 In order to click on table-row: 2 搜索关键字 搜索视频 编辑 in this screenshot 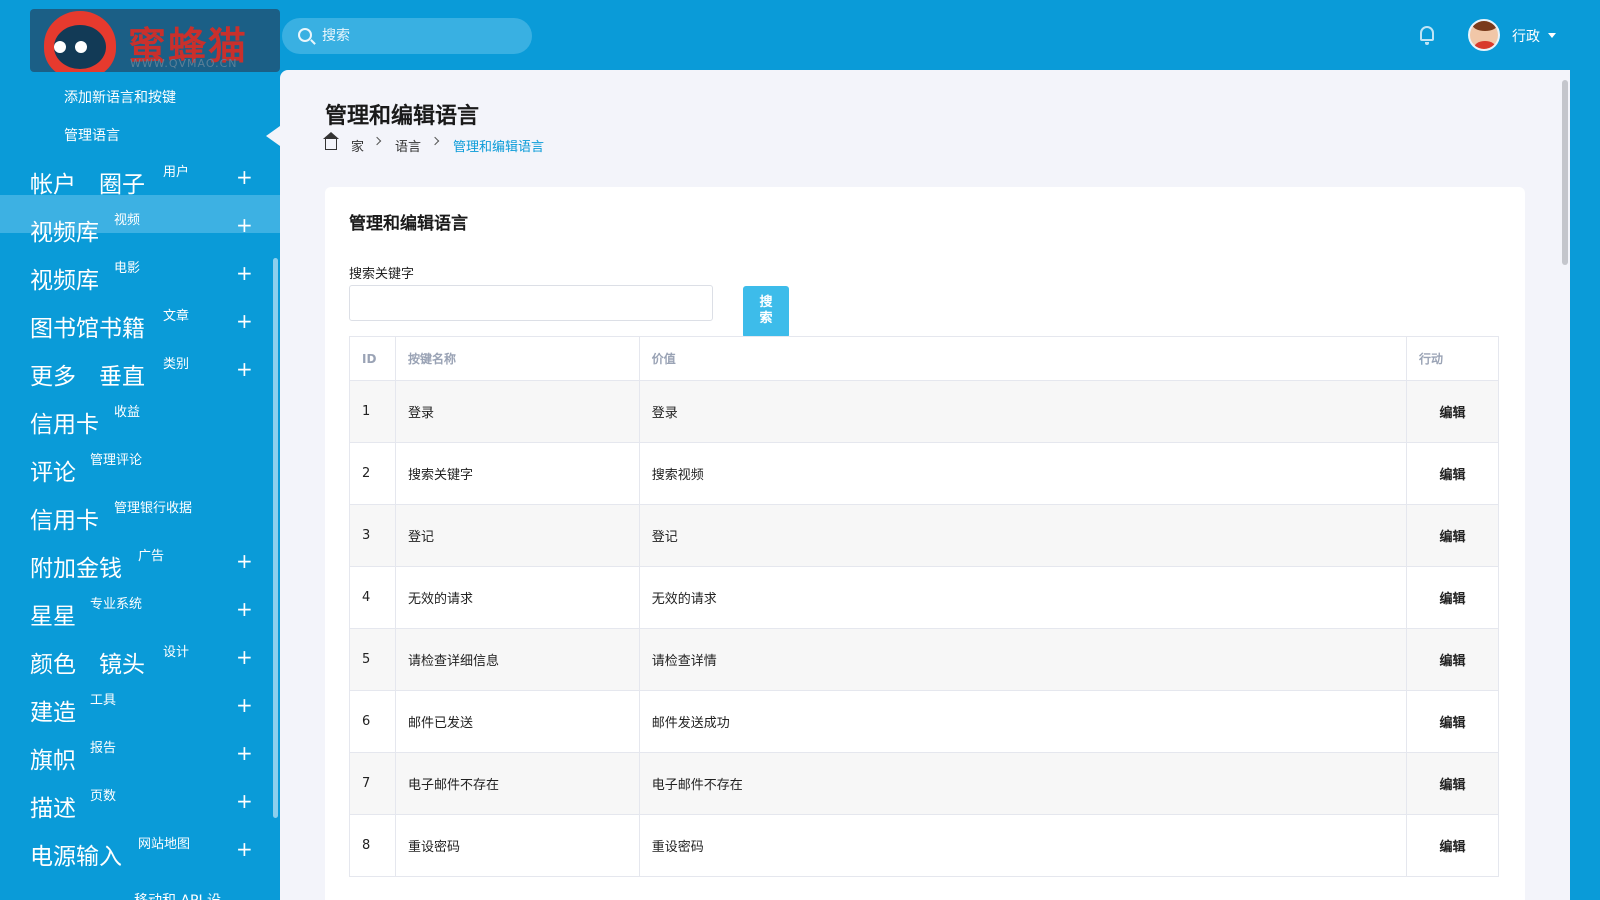, I will do `click(924, 473)`.